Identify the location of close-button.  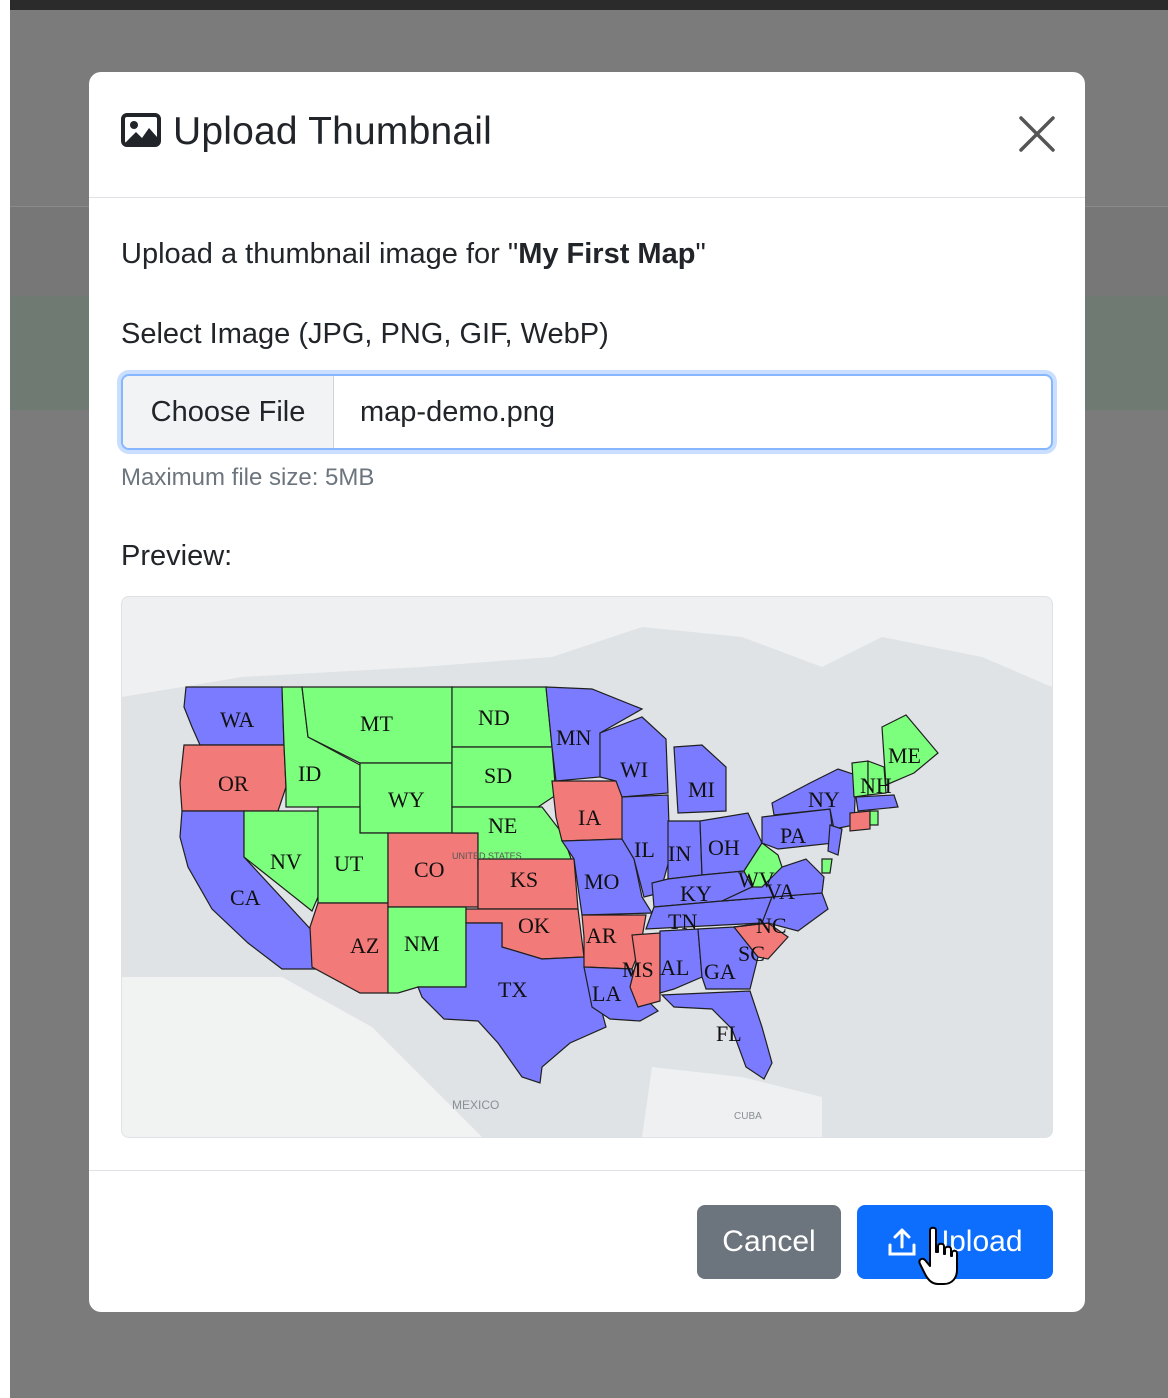
(1037, 134).